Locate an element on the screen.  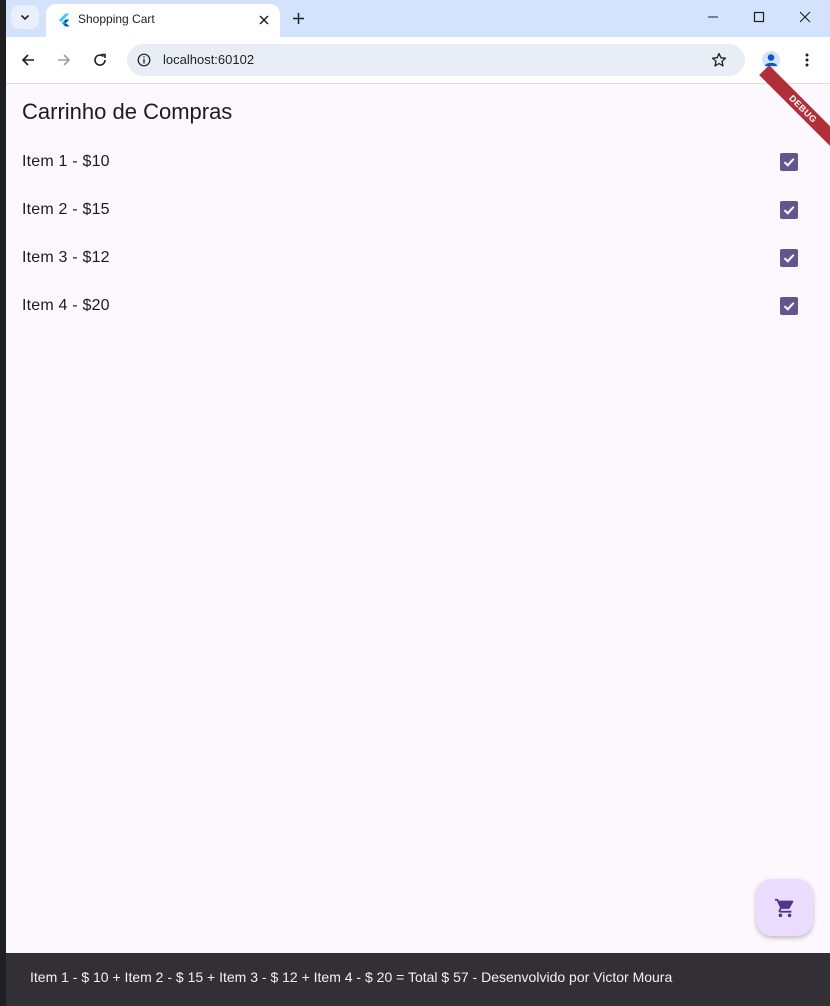
item-label: Item 2 - $15 is located at coordinates (66, 209).